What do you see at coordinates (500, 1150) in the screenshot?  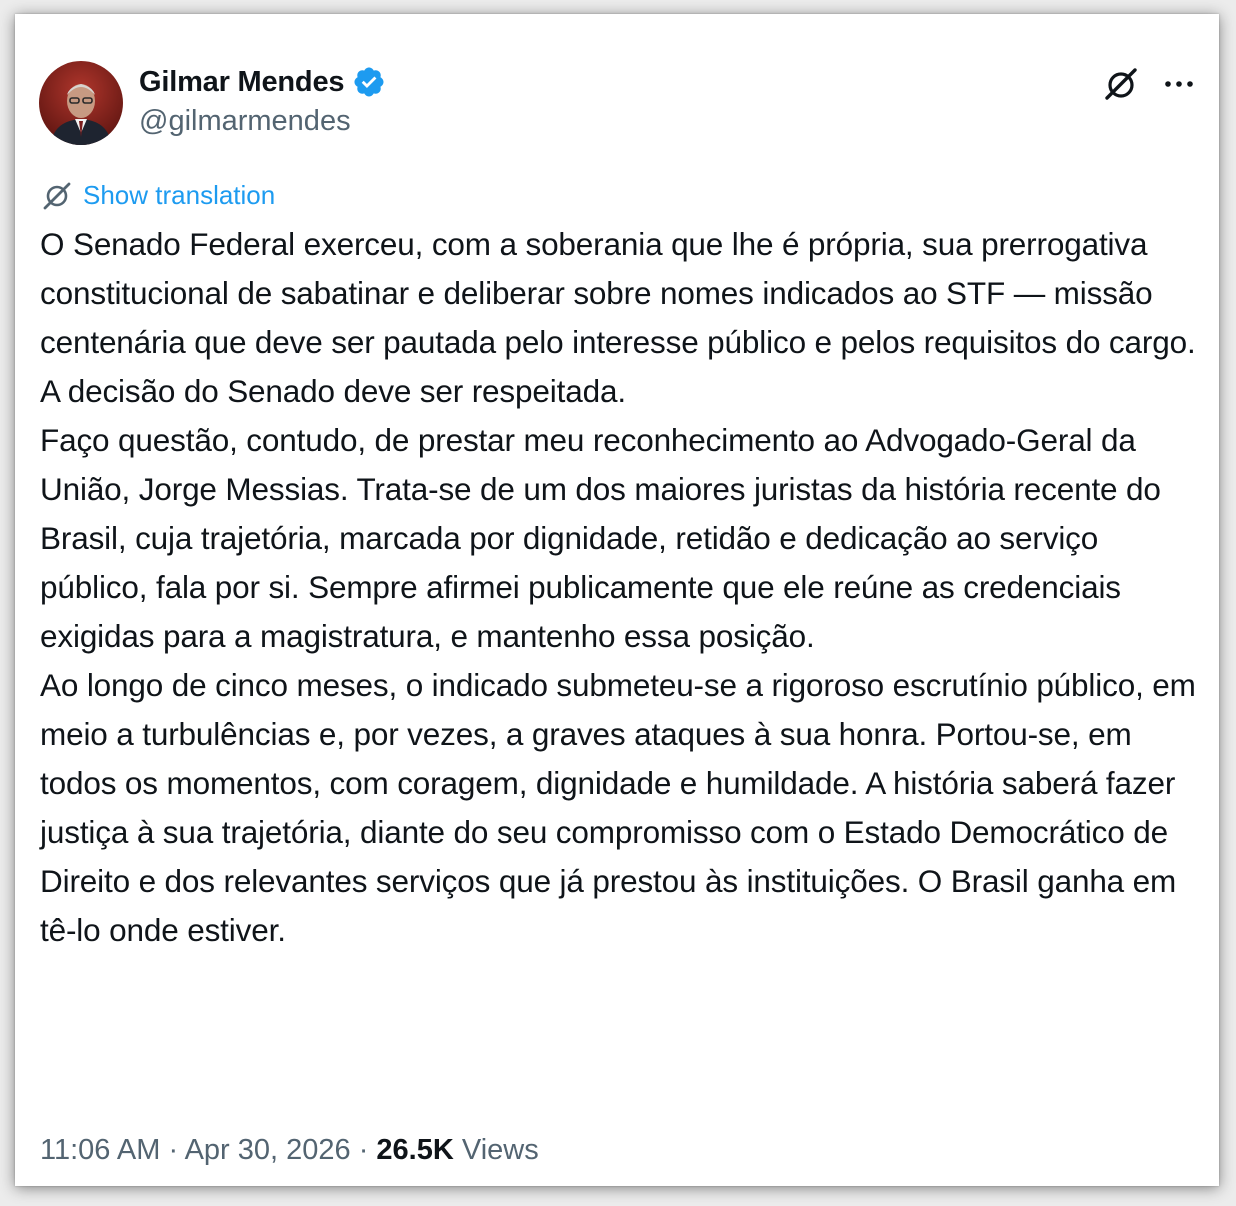 I see `views-label: Views` at bounding box center [500, 1150].